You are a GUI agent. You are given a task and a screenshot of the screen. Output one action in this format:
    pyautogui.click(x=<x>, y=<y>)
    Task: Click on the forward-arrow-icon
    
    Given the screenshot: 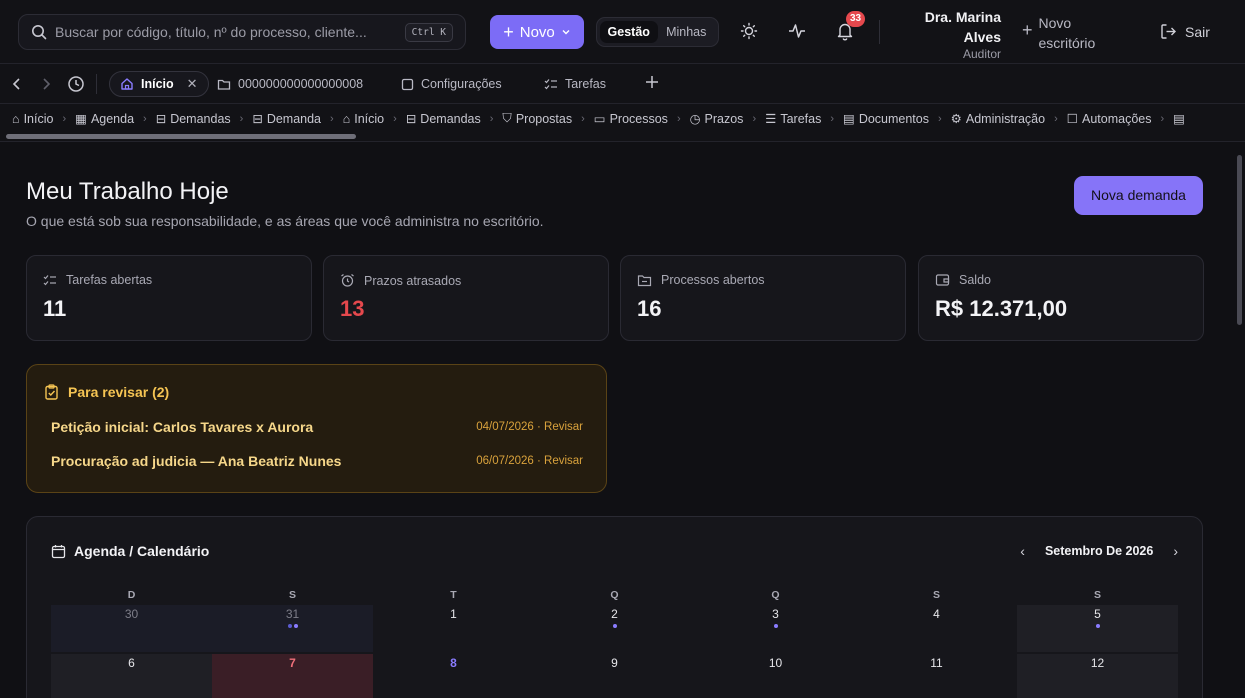 What is the action you would take?
    pyautogui.click(x=46, y=84)
    